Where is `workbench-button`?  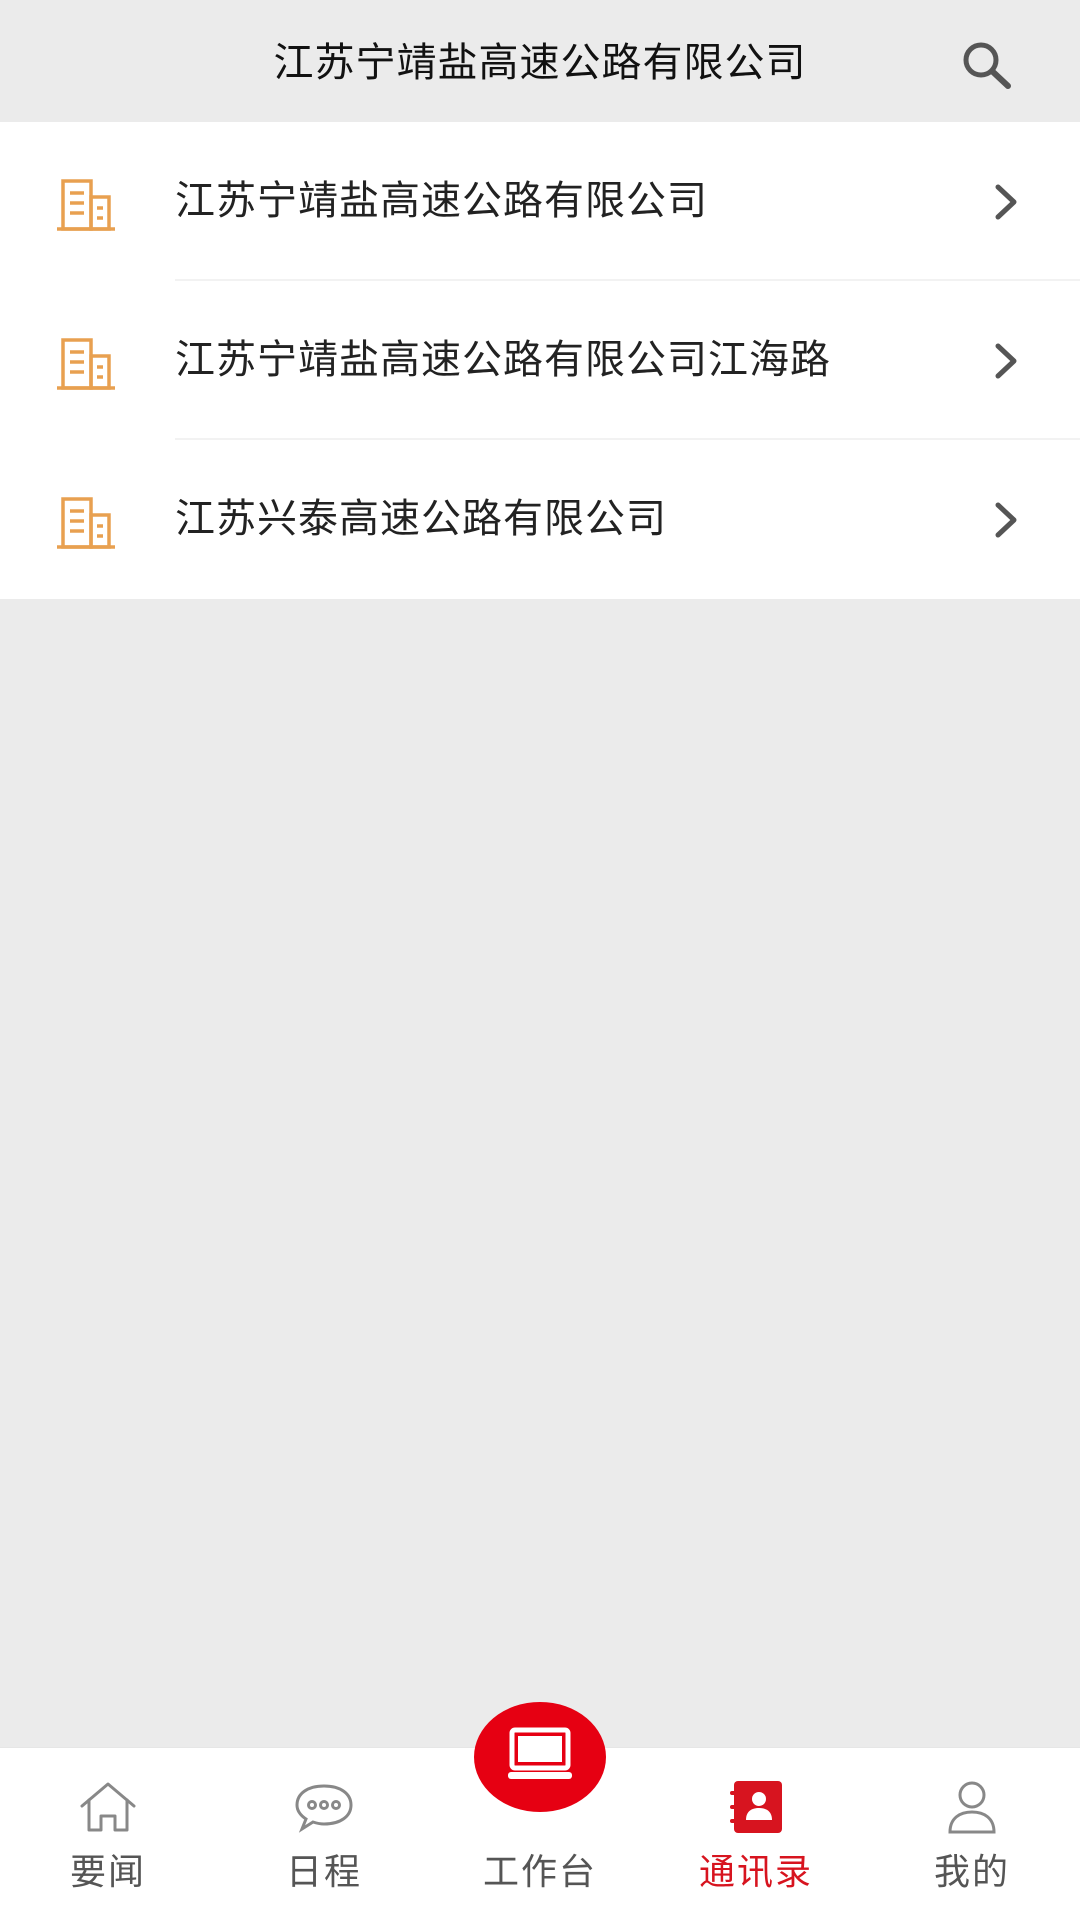 workbench-button is located at coordinates (540, 1757).